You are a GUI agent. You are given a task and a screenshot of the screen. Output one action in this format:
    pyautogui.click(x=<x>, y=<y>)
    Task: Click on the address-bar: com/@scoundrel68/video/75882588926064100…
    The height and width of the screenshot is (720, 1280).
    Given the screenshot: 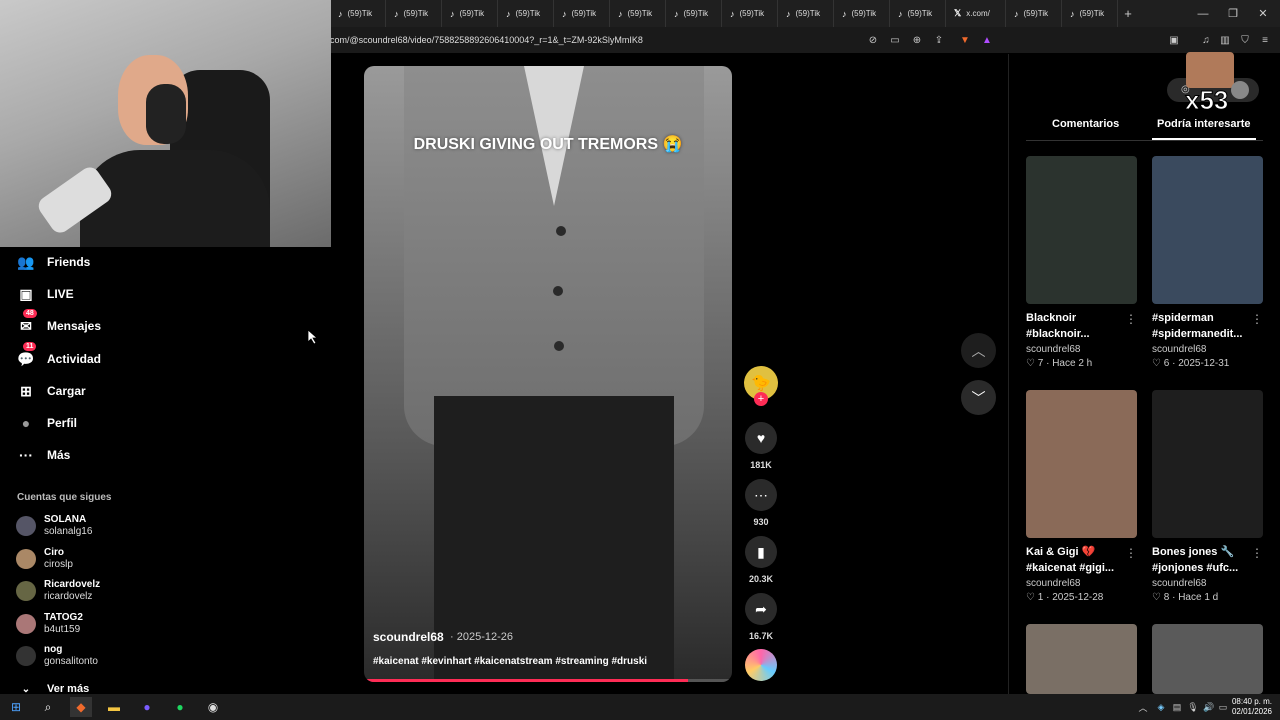 What is the action you would take?
    pyautogui.click(x=805, y=40)
    